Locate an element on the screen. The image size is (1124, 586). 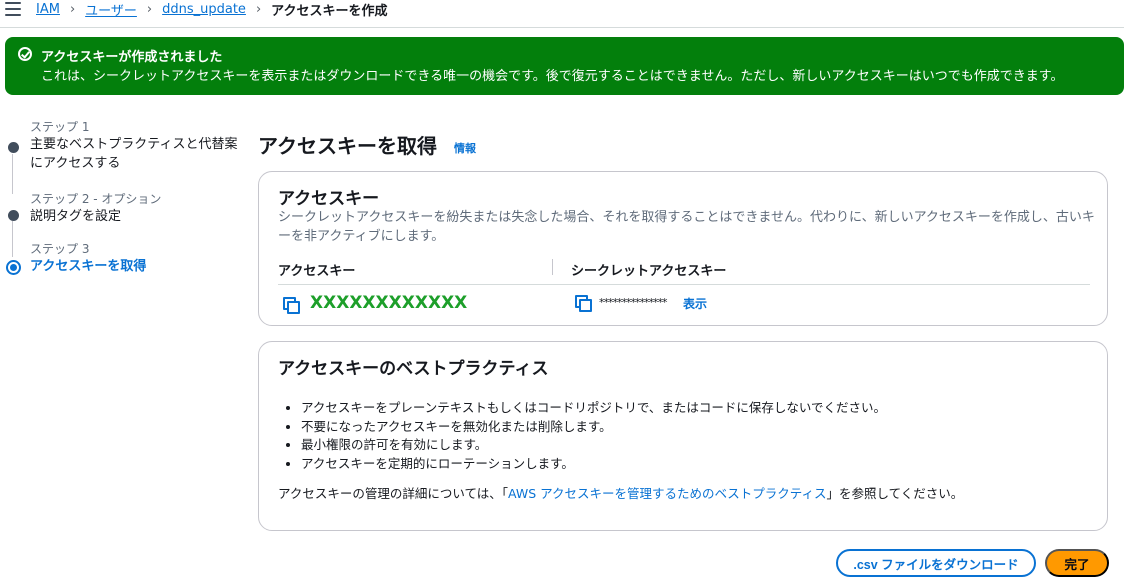
column-divider is located at coordinates (552, 267).